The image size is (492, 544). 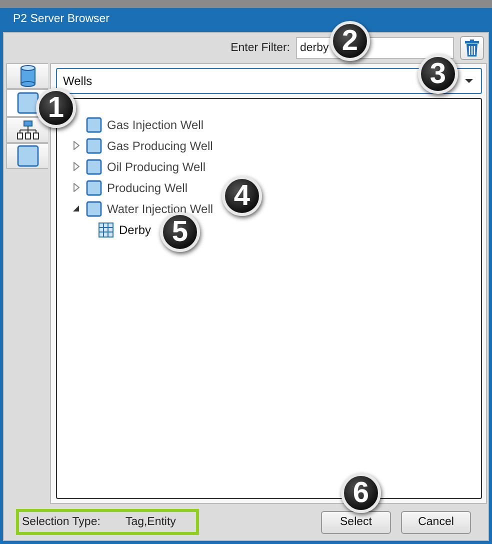 What do you see at coordinates (260, 48) in the screenshot?
I see `filter-label: Enter Filter:` at bounding box center [260, 48].